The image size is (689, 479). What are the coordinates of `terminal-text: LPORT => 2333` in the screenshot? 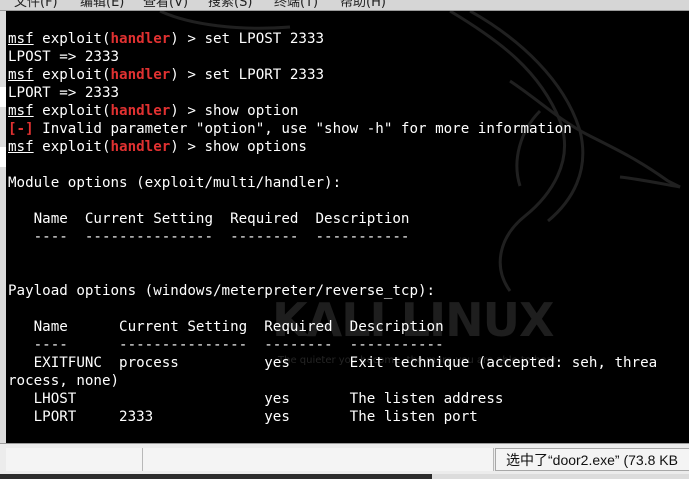 It's located at (64, 93).